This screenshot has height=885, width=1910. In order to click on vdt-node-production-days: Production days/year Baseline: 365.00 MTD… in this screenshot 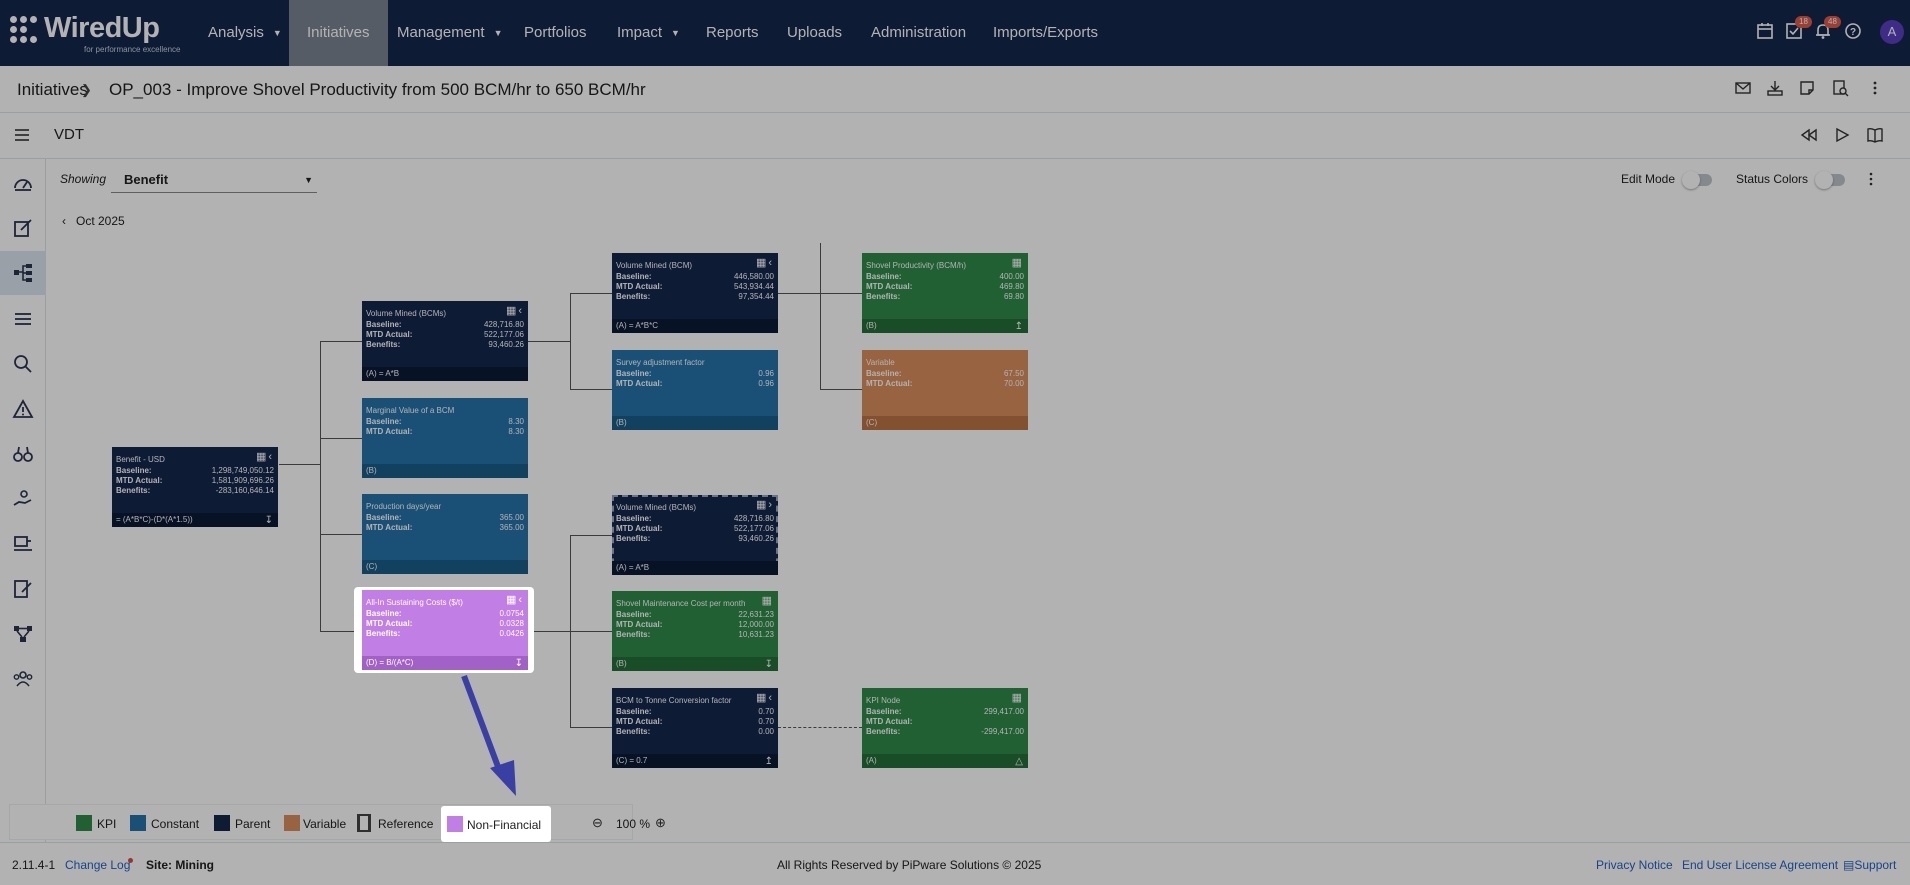, I will do `click(445, 534)`.